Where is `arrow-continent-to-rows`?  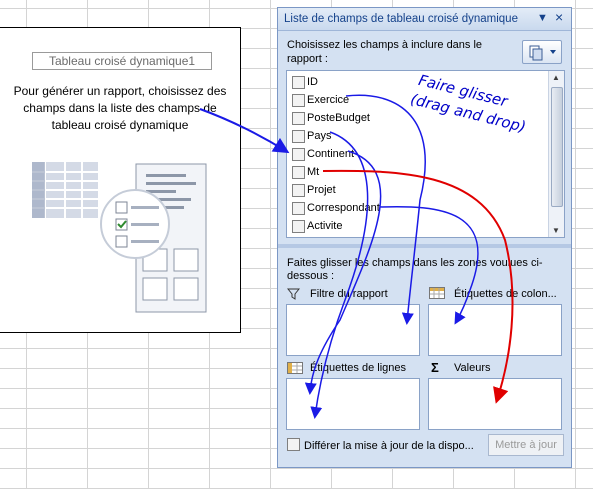
arrow-continent-to-rows is located at coordinates (343, 272).